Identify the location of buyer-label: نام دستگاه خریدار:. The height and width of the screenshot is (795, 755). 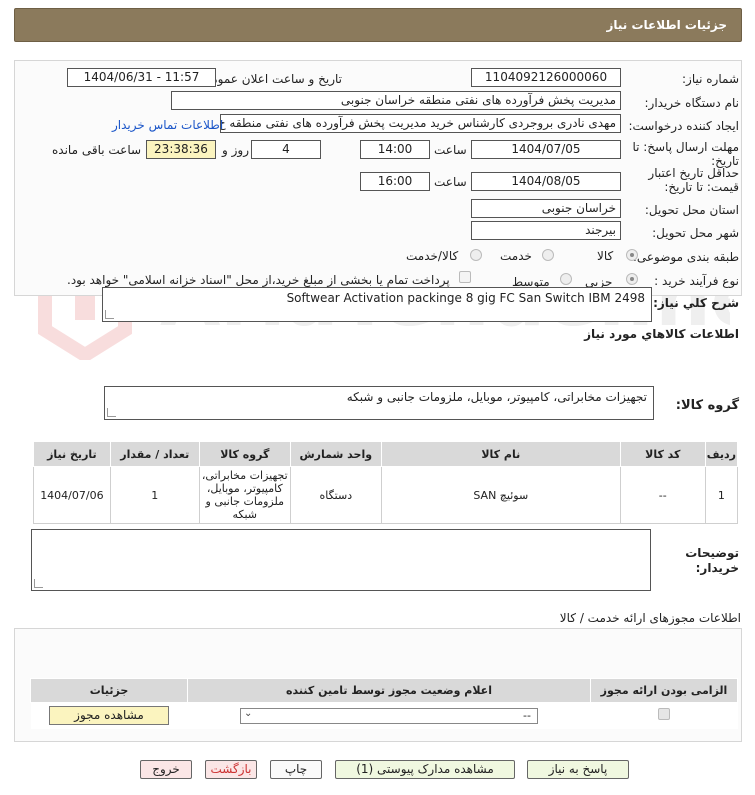
(692, 103).